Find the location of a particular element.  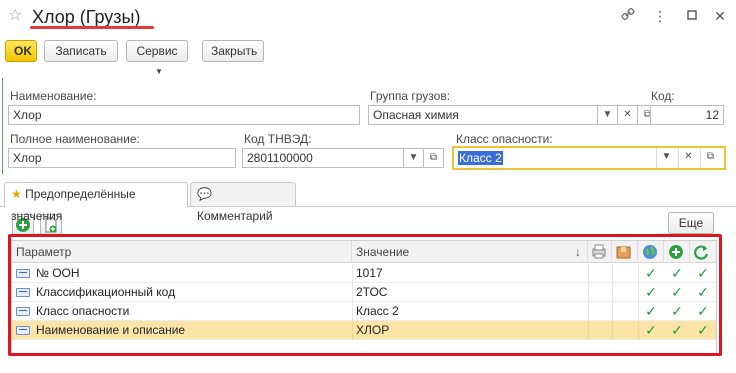

service-menu-button: Сервис ▼ is located at coordinates (157, 58).